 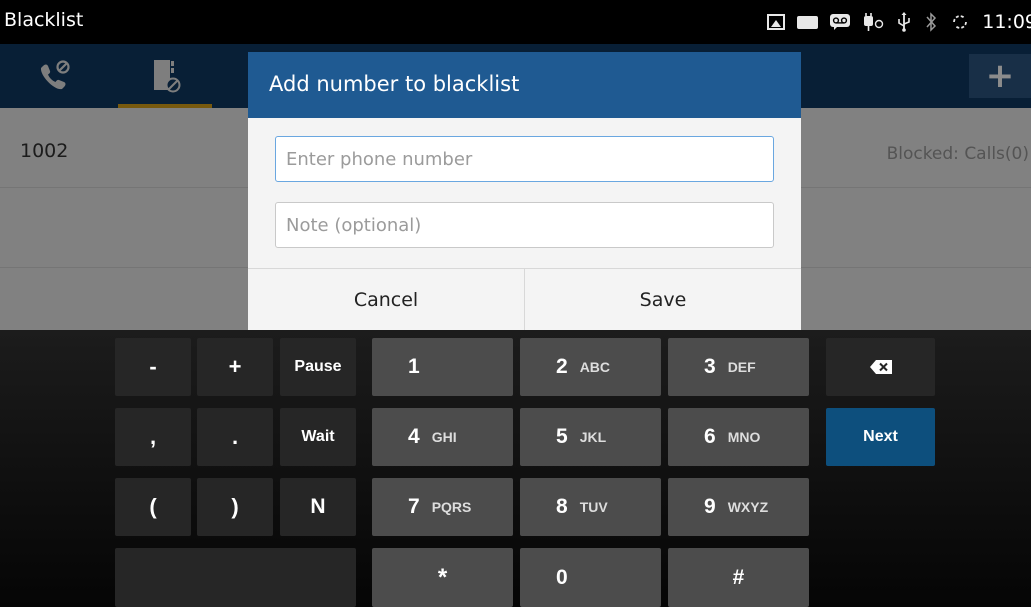 What do you see at coordinates (808, 22) in the screenshot?
I see `ftp-icon: FTP` at bounding box center [808, 22].